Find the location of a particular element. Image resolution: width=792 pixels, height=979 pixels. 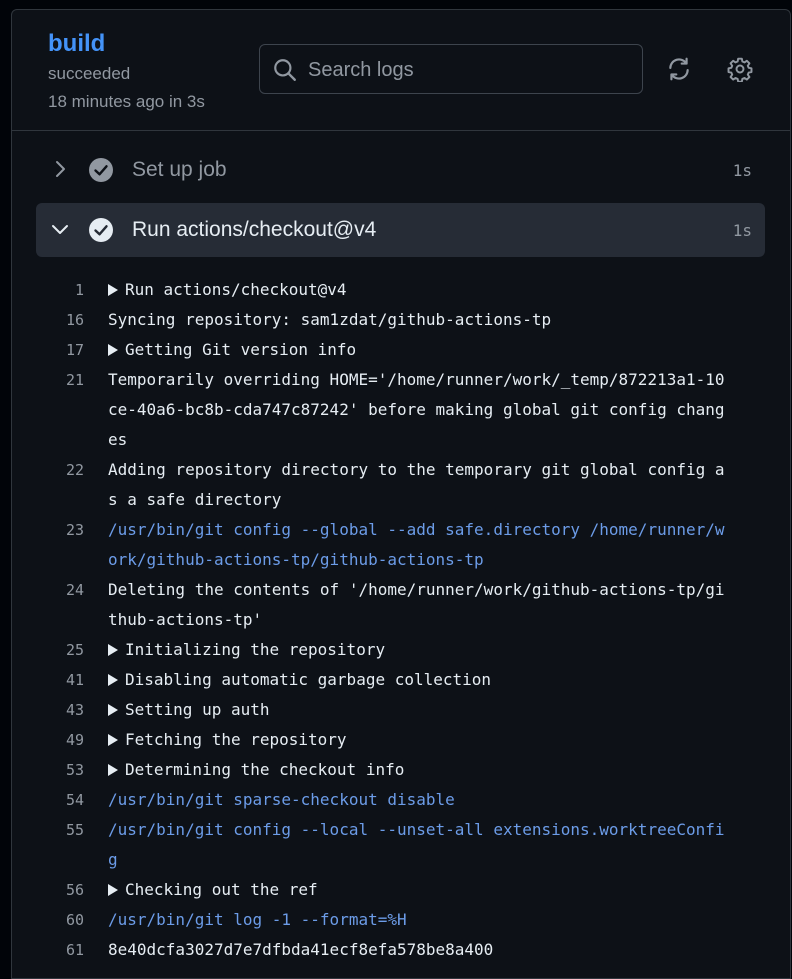

step-run-checkout: Run actions/checkout@v4 1s is located at coordinates (400, 230).